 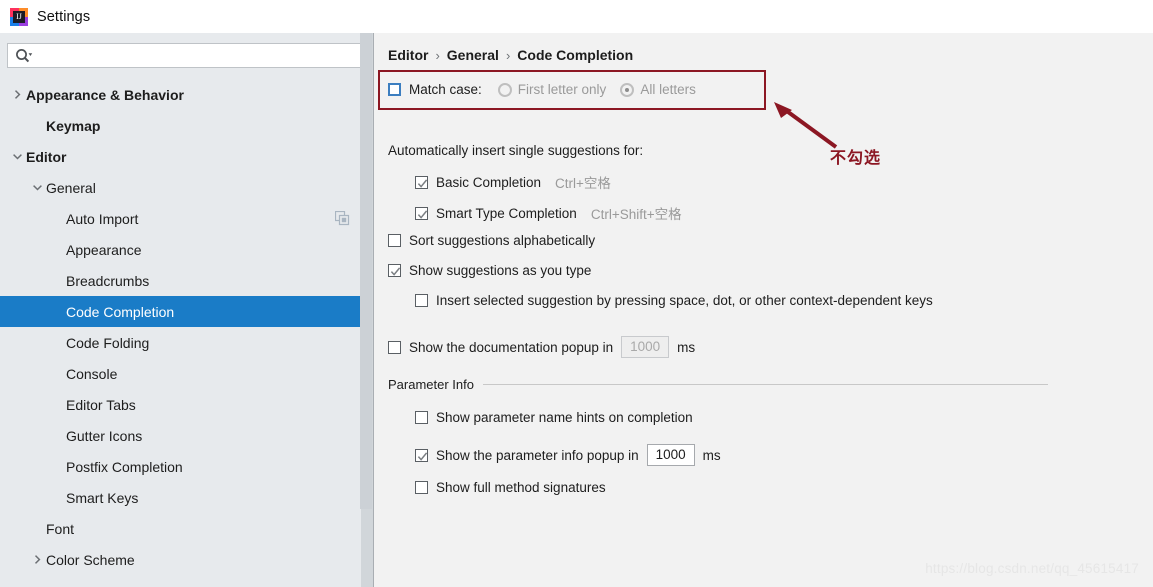 I want to click on group-separator-line, so click(x=765, y=384).